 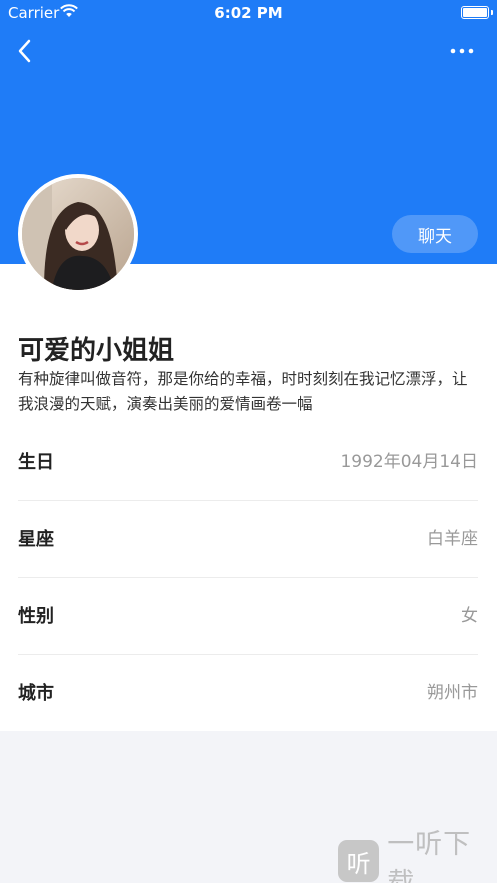 I want to click on info-label: 性别, so click(x=36, y=616).